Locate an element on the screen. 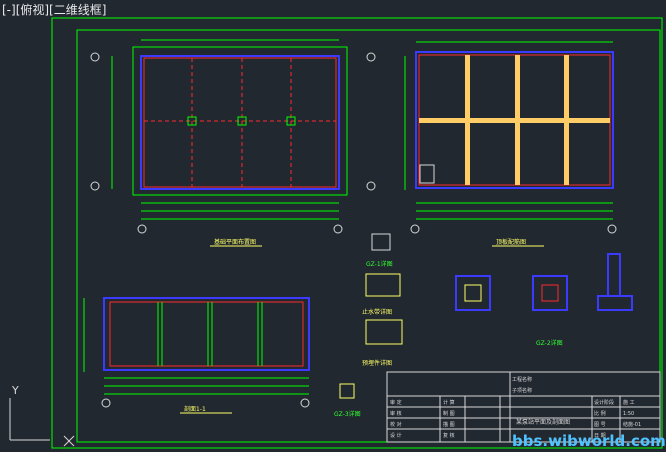 The width and height of the screenshot is (666, 452). section-inner is located at coordinates (206, 334).